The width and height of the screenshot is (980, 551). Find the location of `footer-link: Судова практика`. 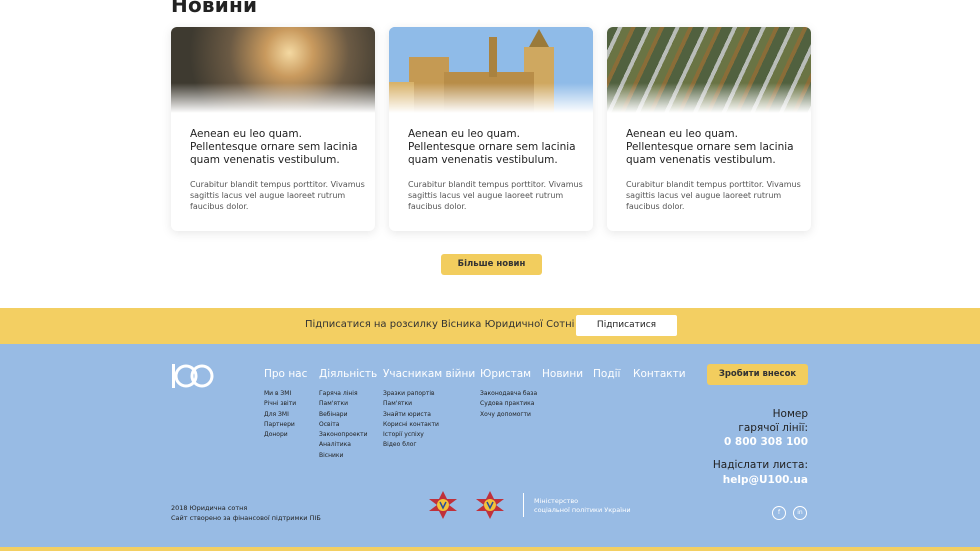

footer-link: Судова практика is located at coordinates (508, 404).